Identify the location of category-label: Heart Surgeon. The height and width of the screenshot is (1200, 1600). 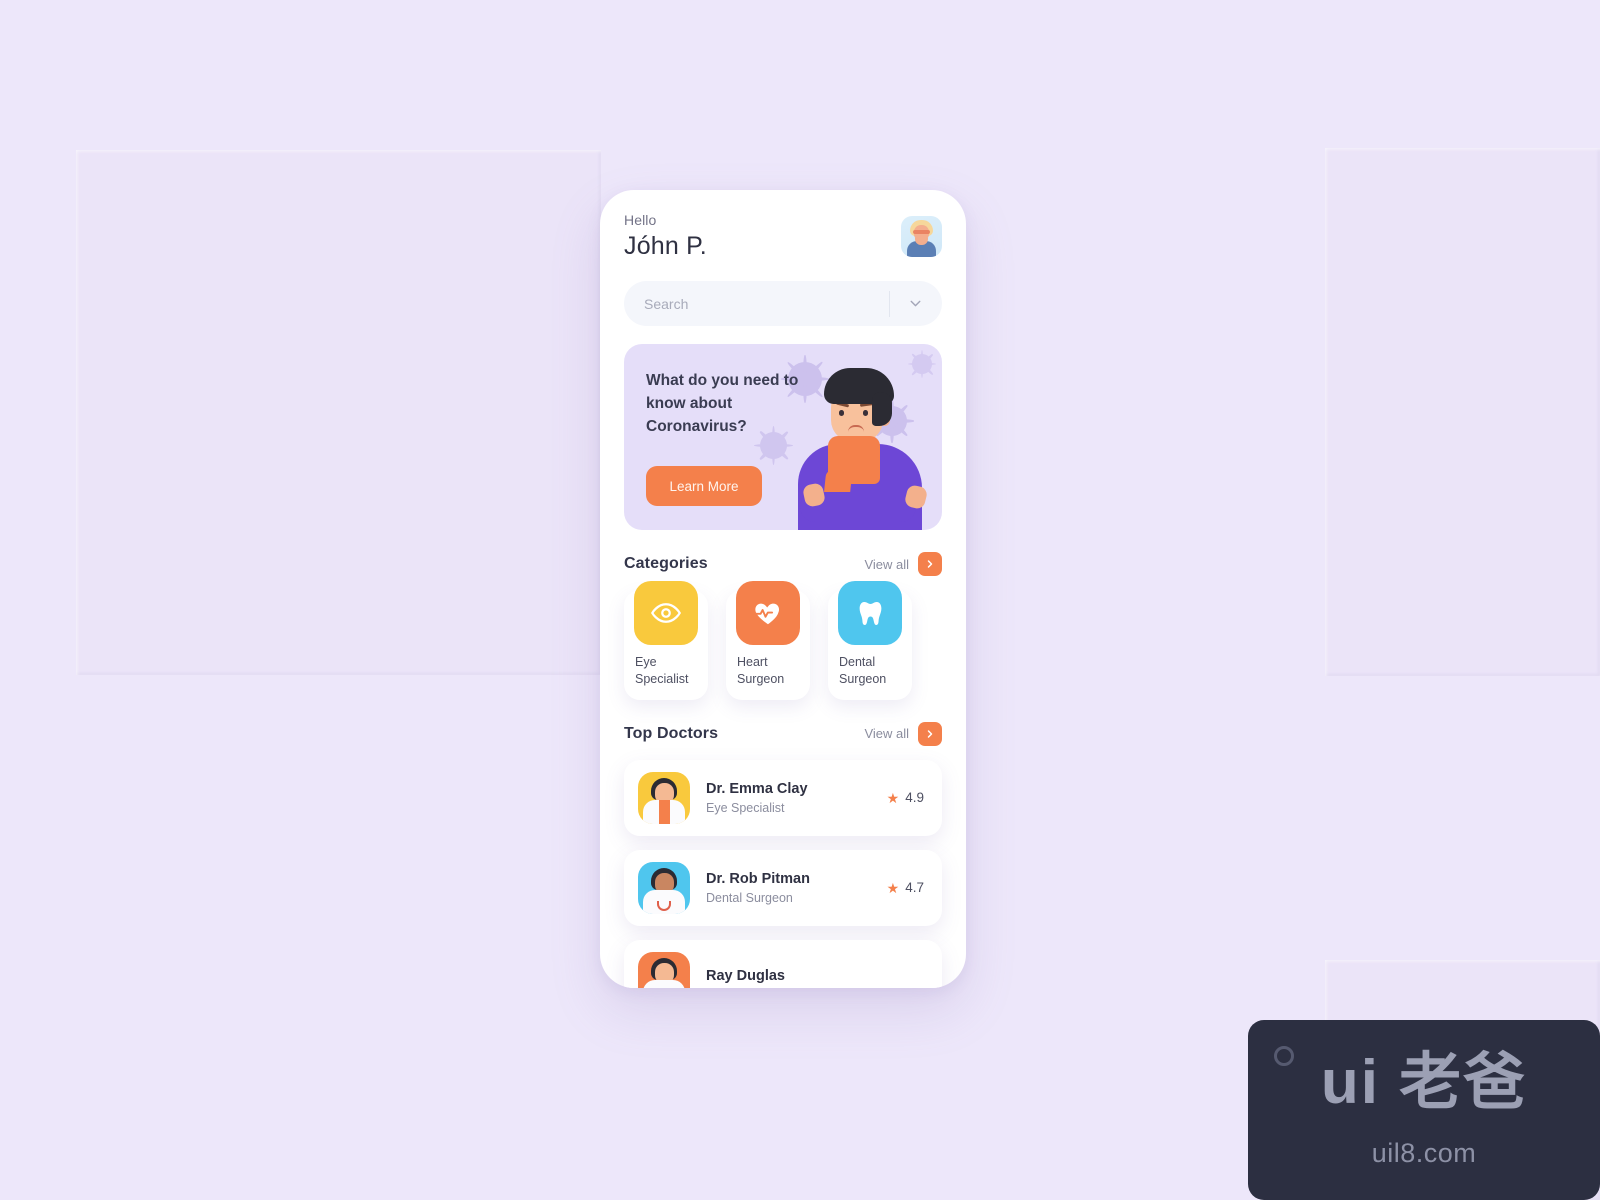
(761, 670).